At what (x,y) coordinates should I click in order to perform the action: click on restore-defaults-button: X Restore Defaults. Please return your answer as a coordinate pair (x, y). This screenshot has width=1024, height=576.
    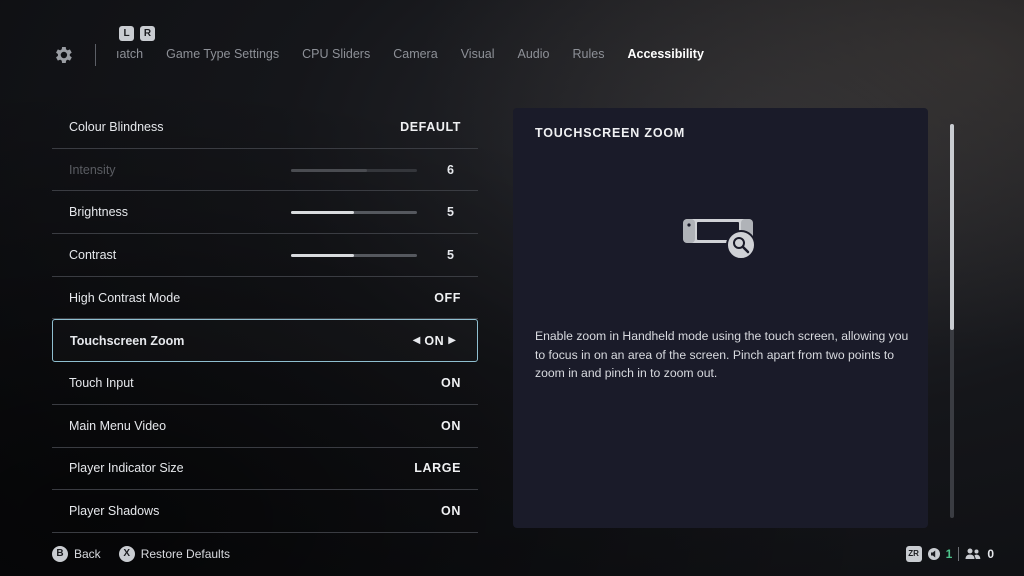
    Looking at the image, I should click on (174, 554).